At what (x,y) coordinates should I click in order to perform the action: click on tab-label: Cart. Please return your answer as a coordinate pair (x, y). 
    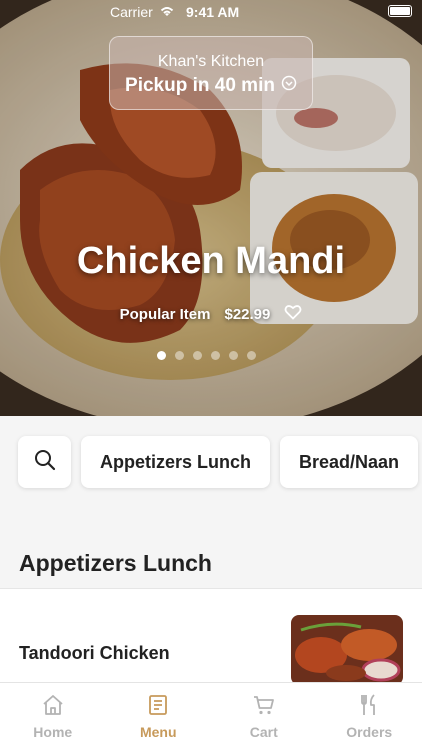
    Looking at the image, I should click on (264, 732).